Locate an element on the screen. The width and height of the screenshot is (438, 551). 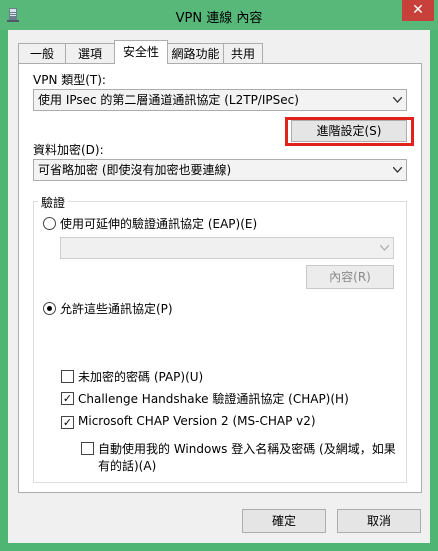
advanced-settings-button: 進階設定(S) is located at coordinates (349, 131).